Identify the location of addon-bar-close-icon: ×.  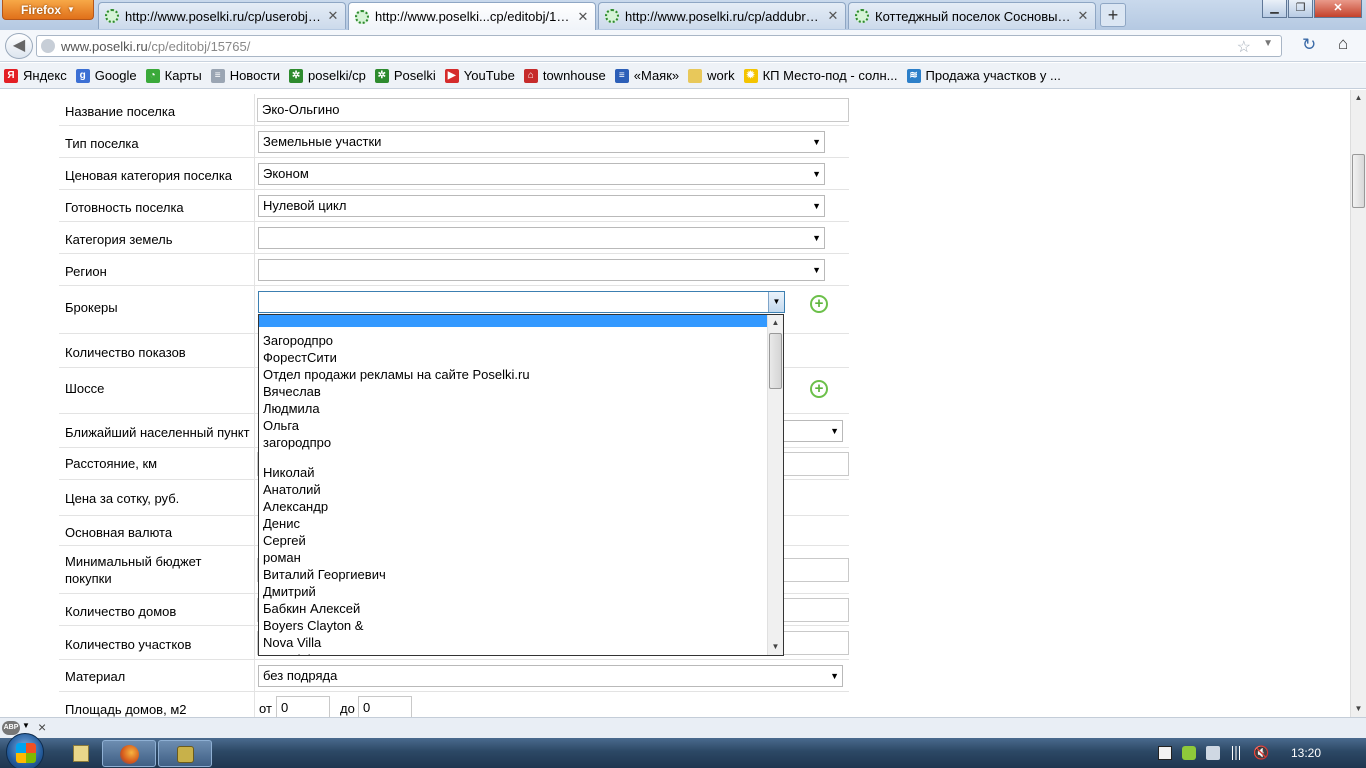
(42, 727).